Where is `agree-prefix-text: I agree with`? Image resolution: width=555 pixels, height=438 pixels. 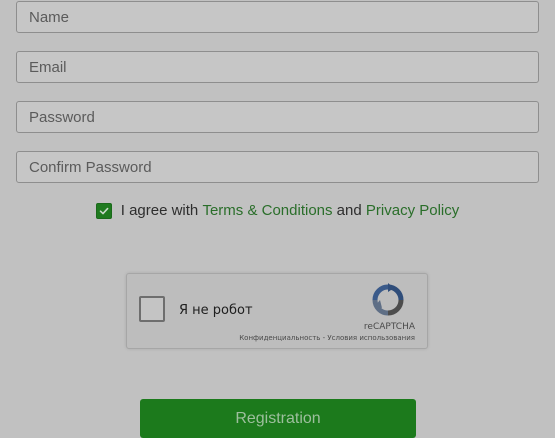
agree-prefix-text: I agree with is located at coordinates (161, 210).